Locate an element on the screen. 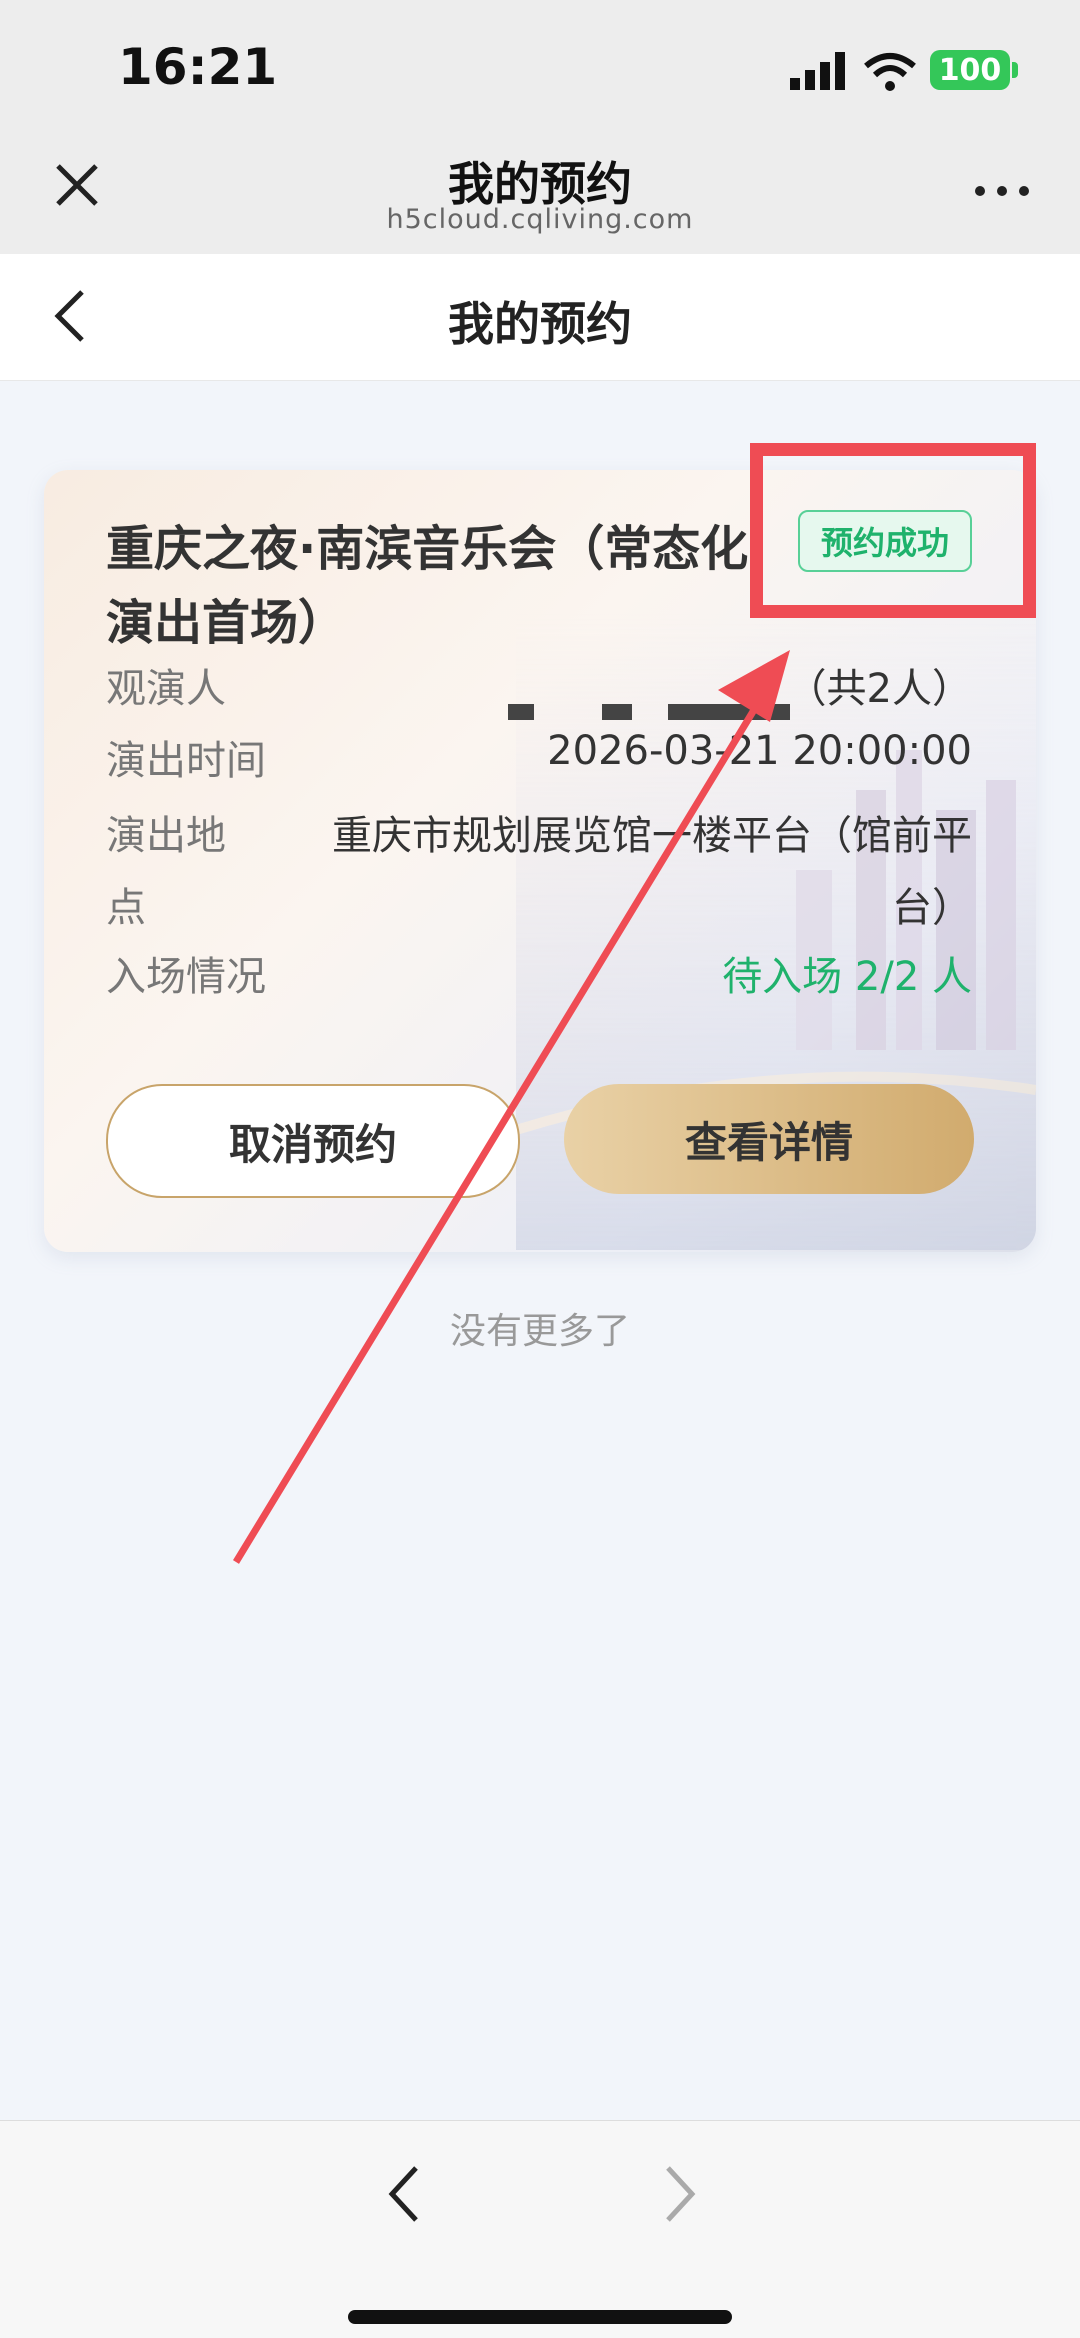 The width and height of the screenshot is (1080, 2338). info-value-entry: 待入场 2/2 人 is located at coordinates (847, 977).